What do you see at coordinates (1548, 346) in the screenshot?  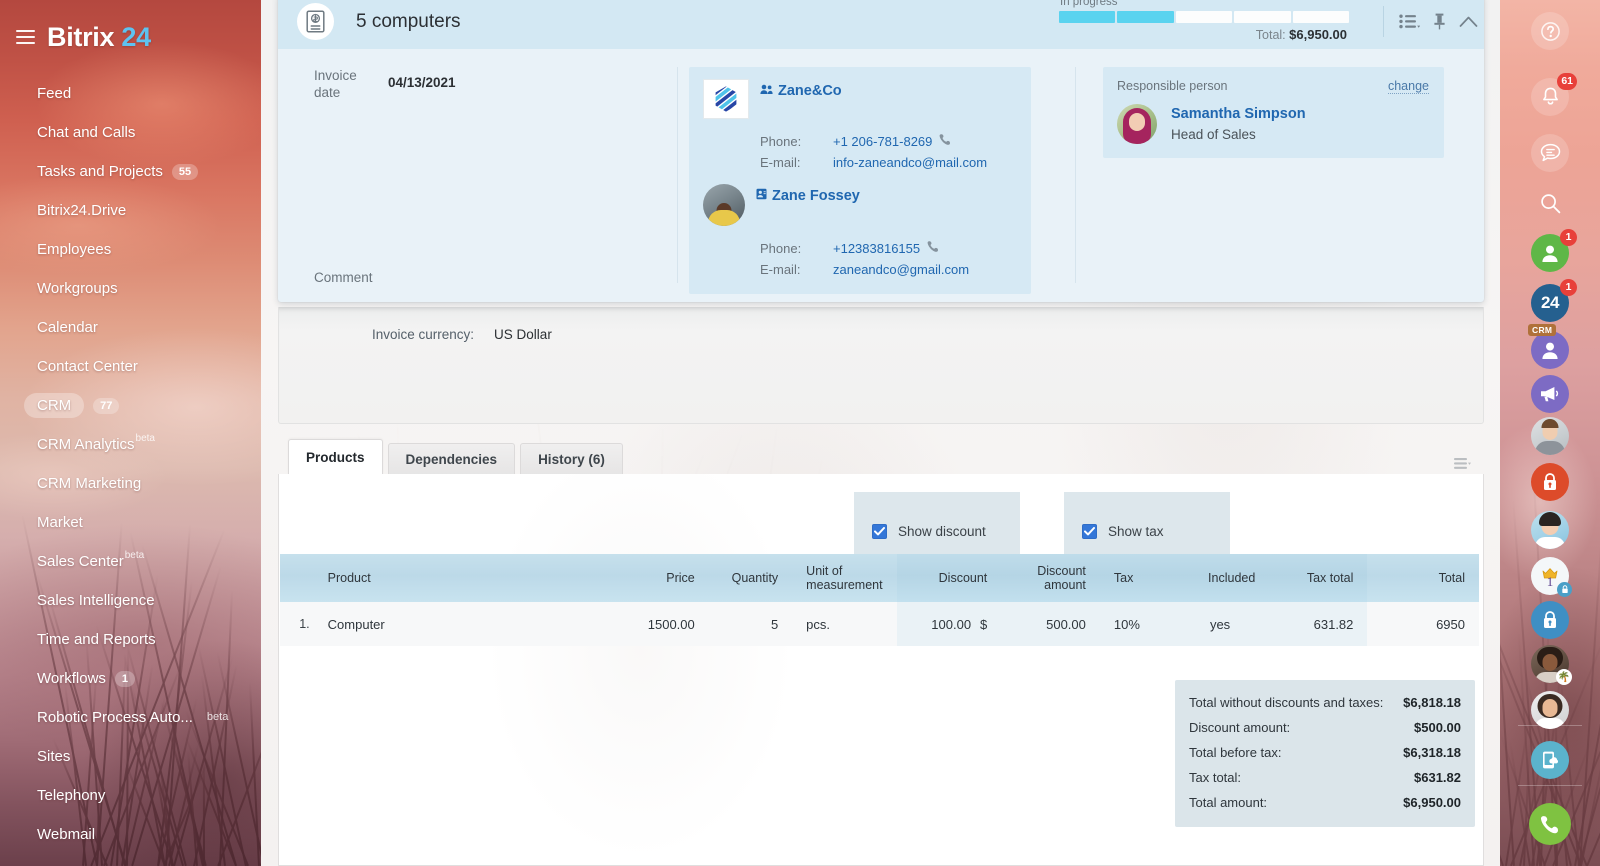 I see `crm-contact-icon: CRM` at bounding box center [1548, 346].